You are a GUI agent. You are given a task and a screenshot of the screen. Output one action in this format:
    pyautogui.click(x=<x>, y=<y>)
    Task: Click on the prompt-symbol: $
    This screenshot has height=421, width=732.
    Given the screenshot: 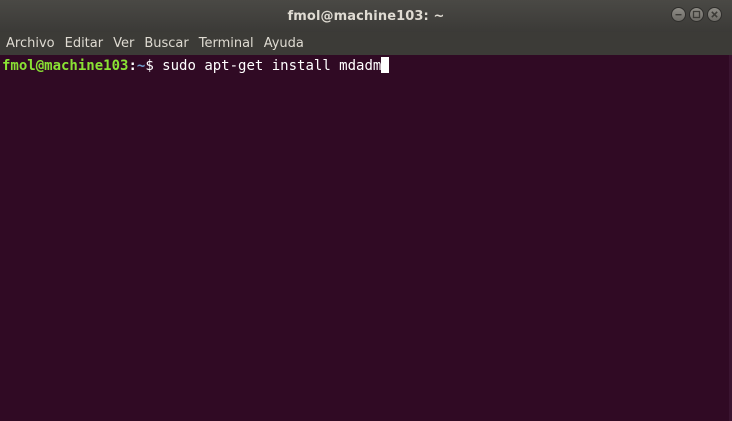 What is the action you would take?
    pyautogui.click(x=149, y=66)
    